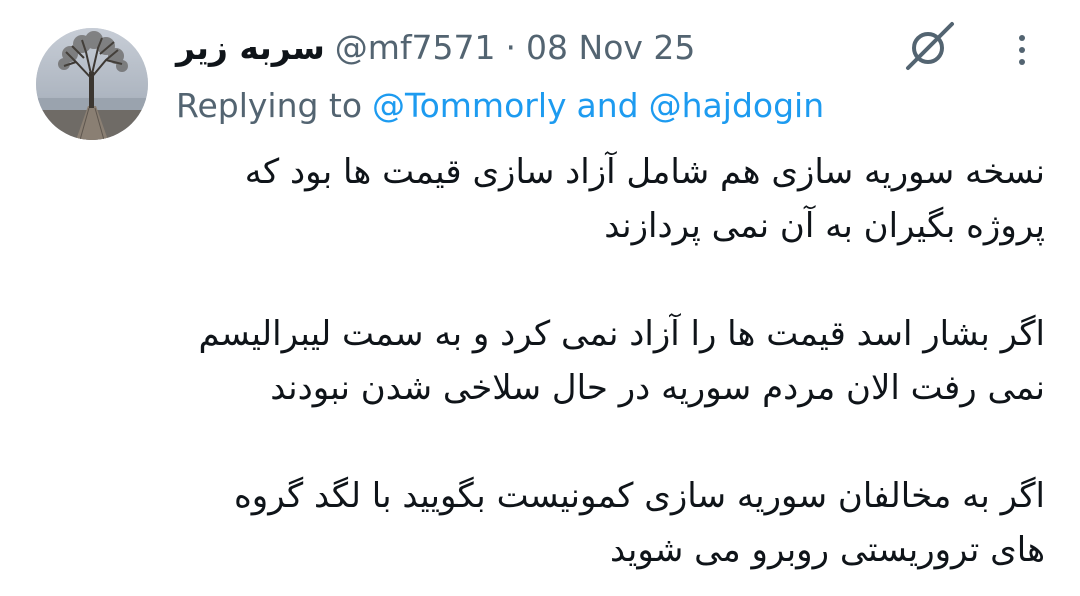  I want to click on display-name: سربه زیر, so click(250, 47).